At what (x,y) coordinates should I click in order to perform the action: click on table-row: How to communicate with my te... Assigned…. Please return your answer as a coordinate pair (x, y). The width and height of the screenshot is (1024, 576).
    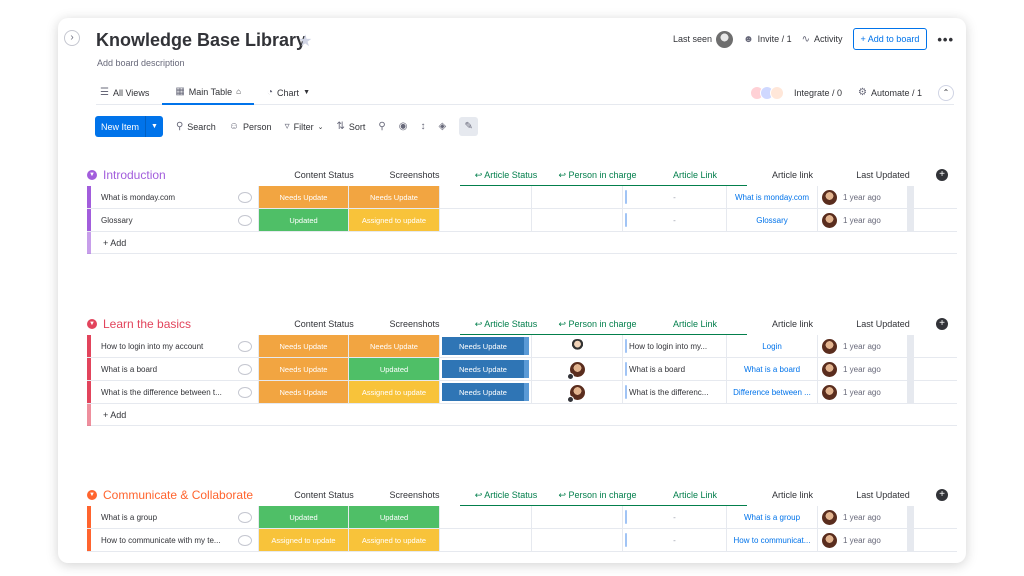
    Looking at the image, I should click on (522, 540).